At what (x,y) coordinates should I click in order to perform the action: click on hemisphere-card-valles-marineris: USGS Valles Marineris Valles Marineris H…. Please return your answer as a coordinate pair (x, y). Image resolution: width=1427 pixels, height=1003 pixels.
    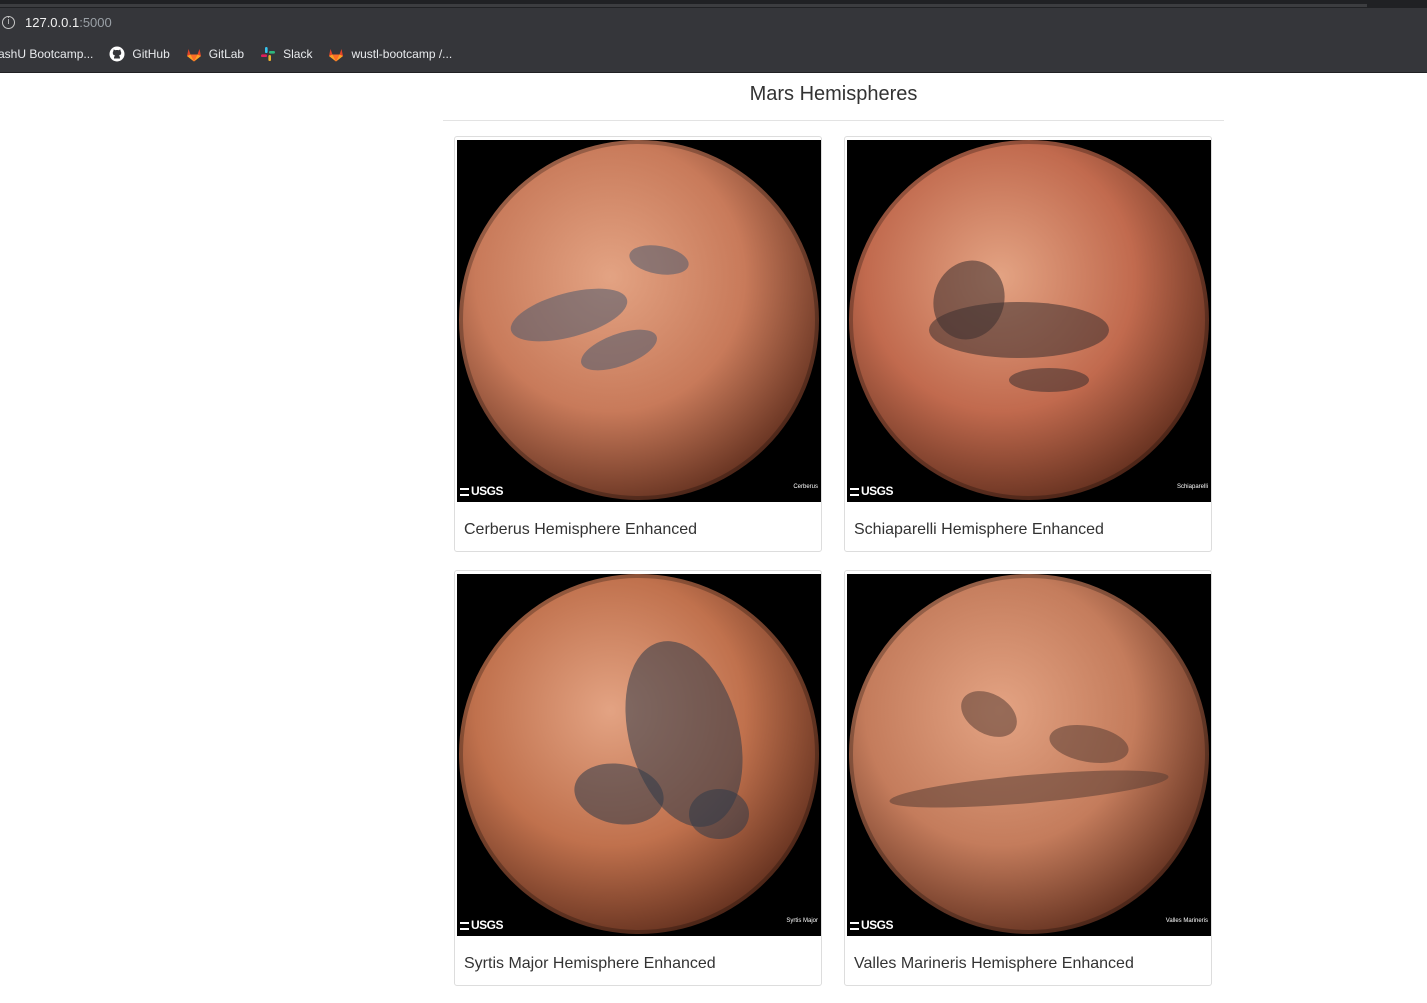
    Looking at the image, I should click on (1028, 778).